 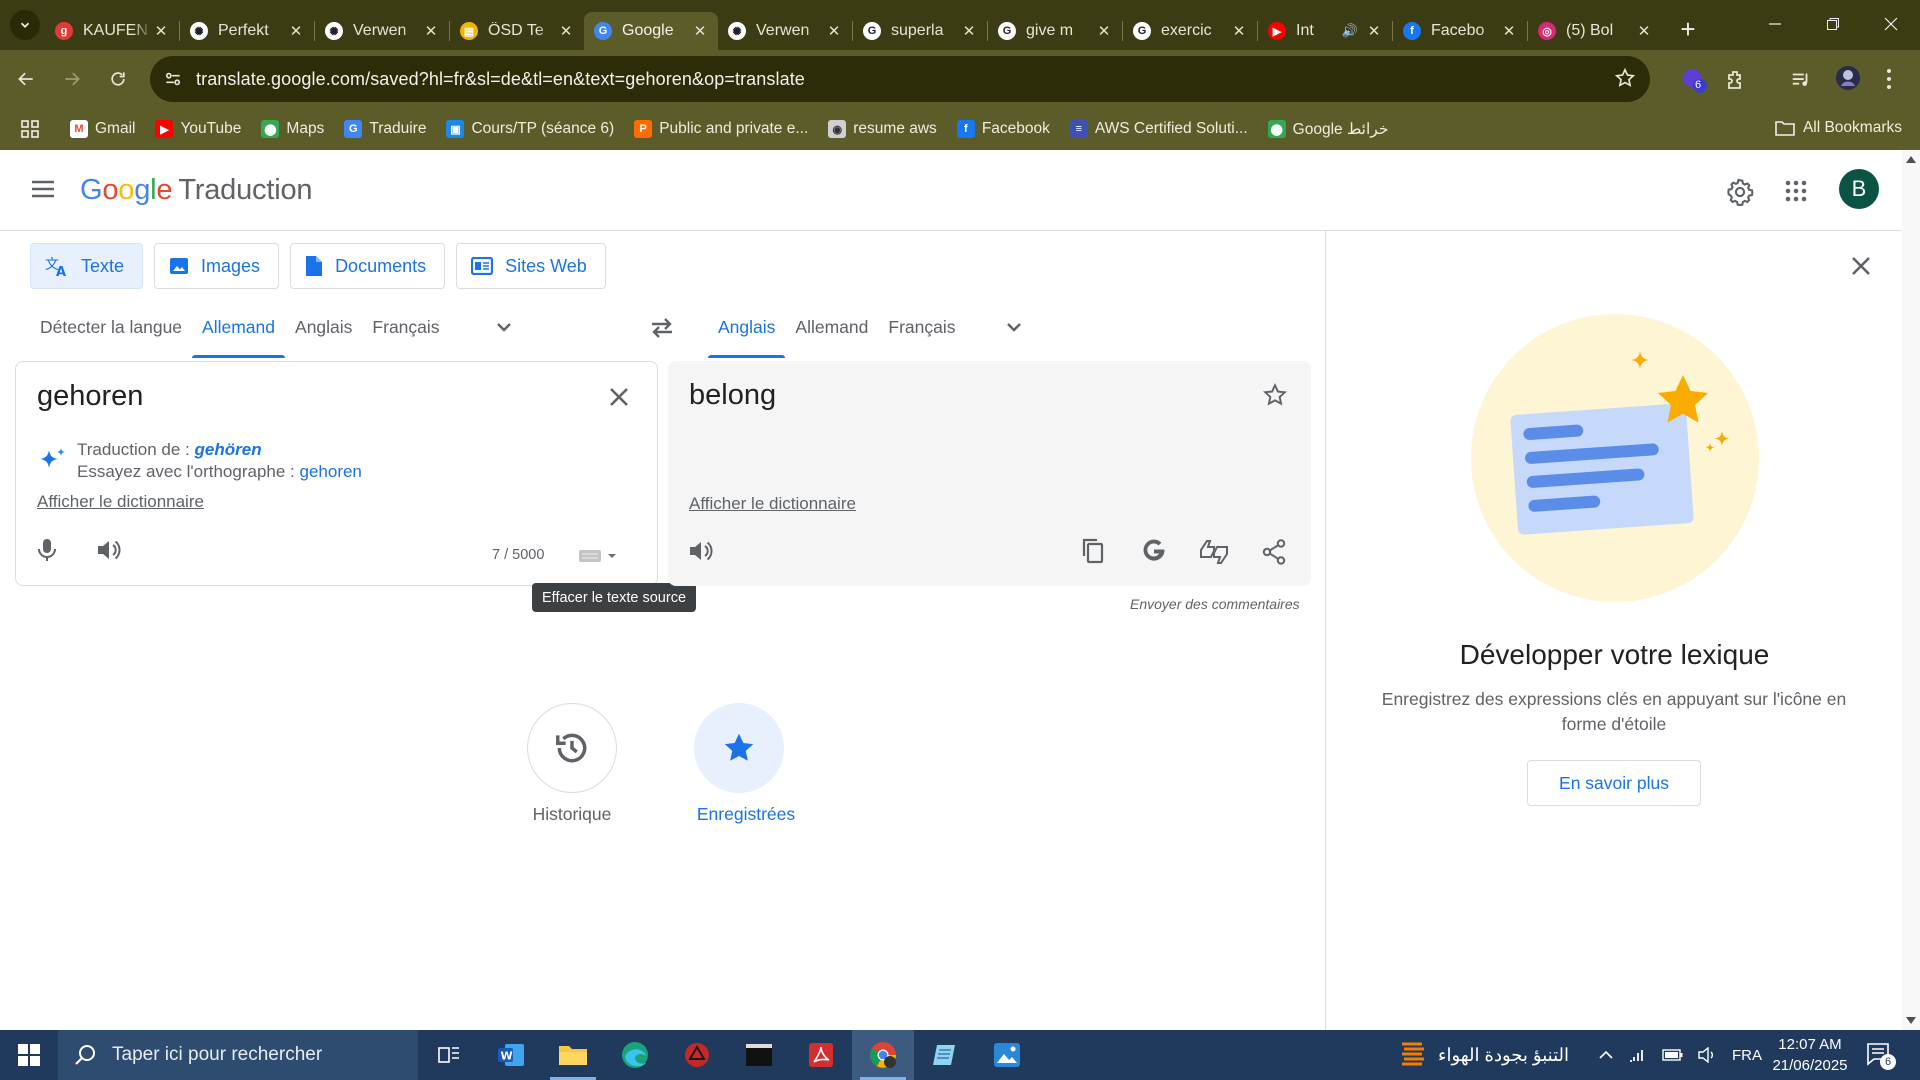 I want to click on media-control-icon, so click(x=1801, y=80).